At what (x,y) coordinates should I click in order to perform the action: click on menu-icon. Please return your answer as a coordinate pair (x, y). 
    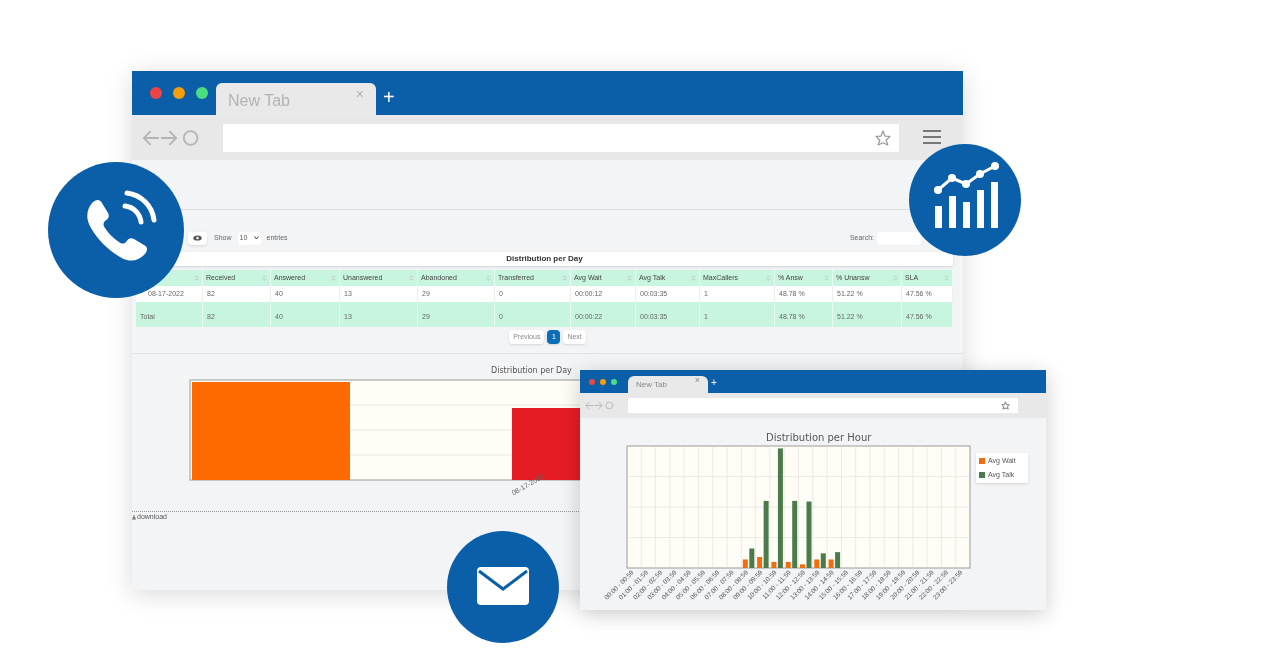
    Looking at the image, I should click on (932, 137).